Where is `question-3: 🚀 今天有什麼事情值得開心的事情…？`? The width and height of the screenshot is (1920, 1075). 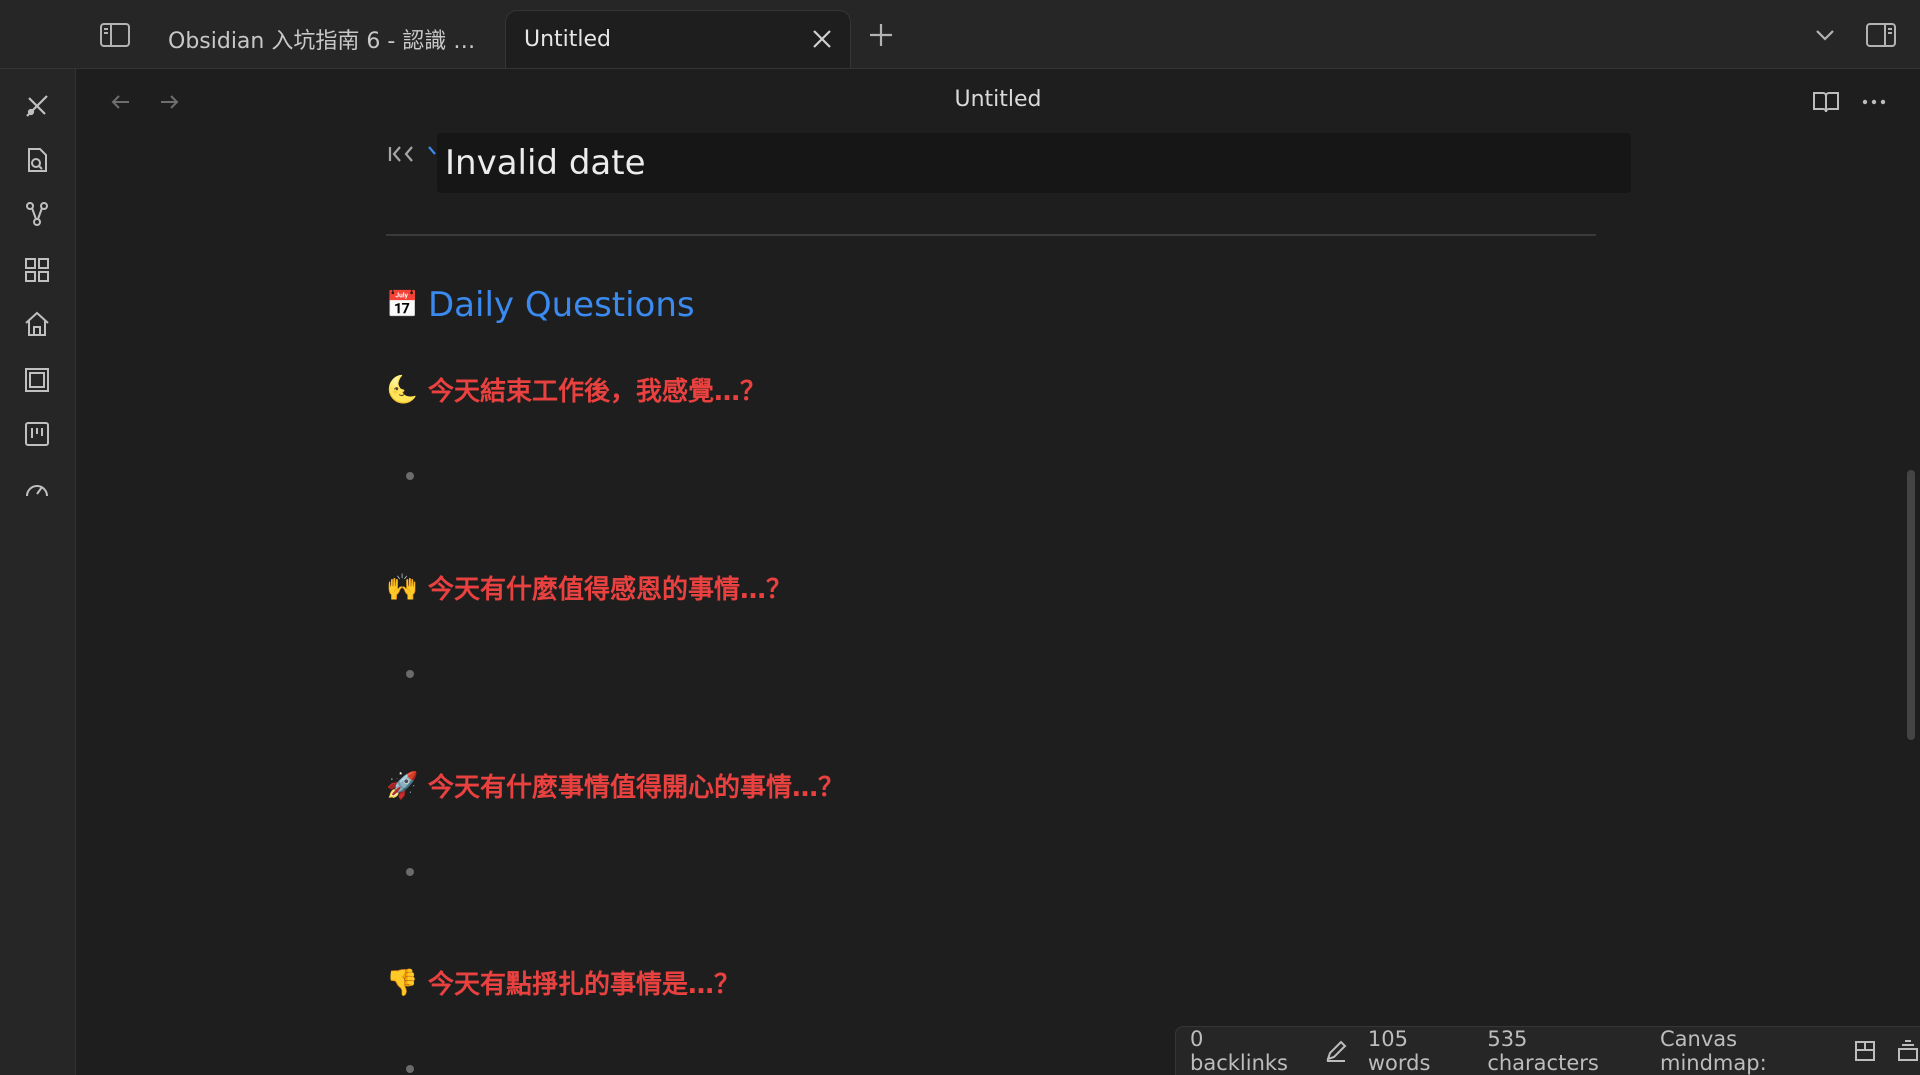
question-3: 🚀 今天有什麼事情值得開心的事情…？ is located at coordinates (615, 785).